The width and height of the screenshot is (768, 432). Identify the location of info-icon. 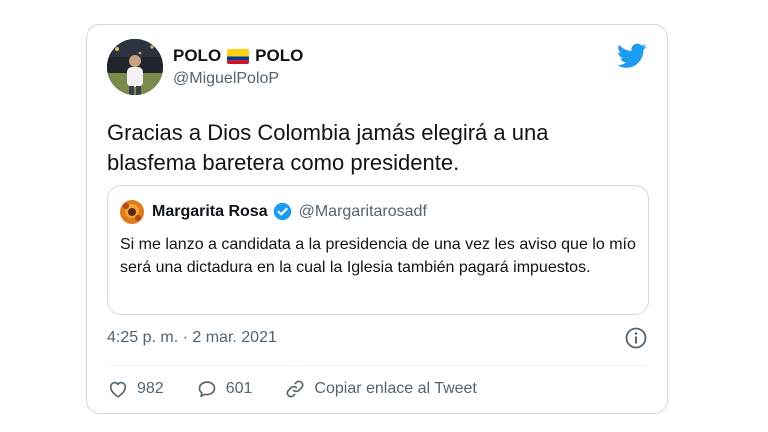
(636, 338).